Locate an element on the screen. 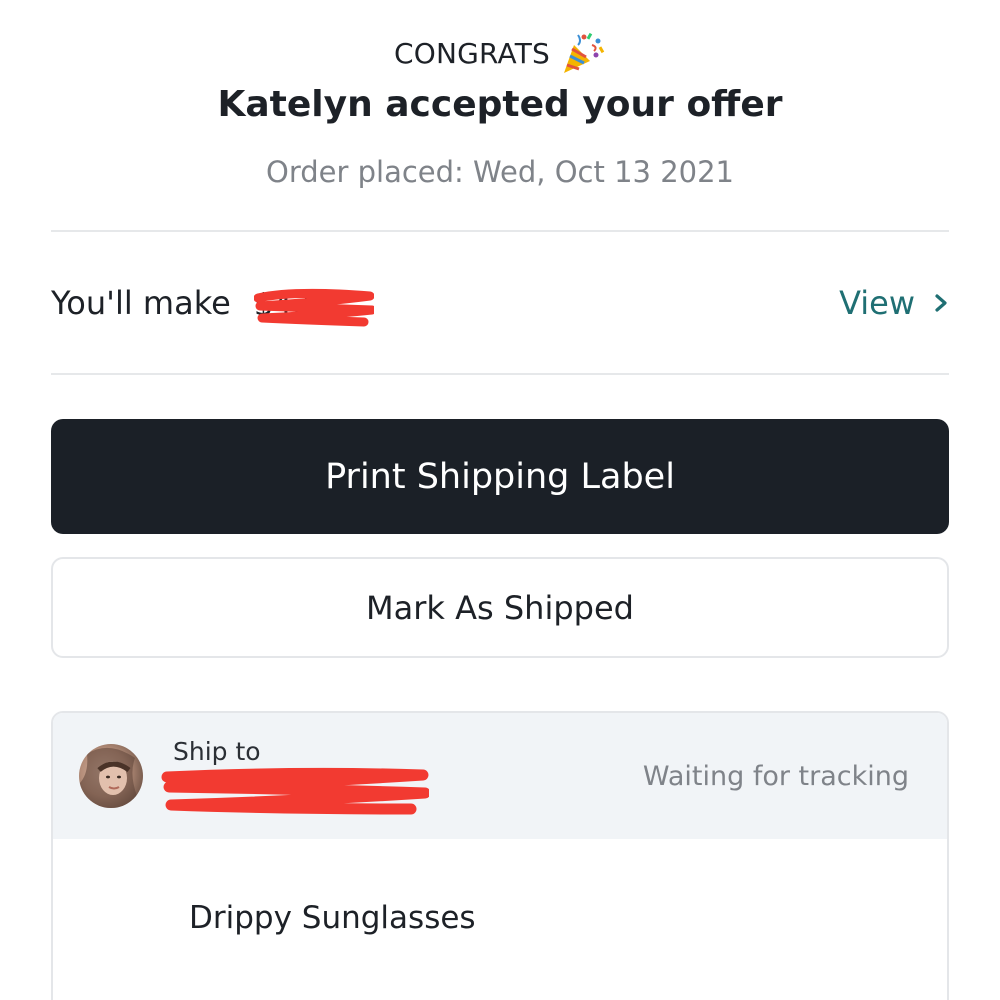  order-date: Order placed: Wed, Oct 13 2021 is located at coordinates (500, 172).